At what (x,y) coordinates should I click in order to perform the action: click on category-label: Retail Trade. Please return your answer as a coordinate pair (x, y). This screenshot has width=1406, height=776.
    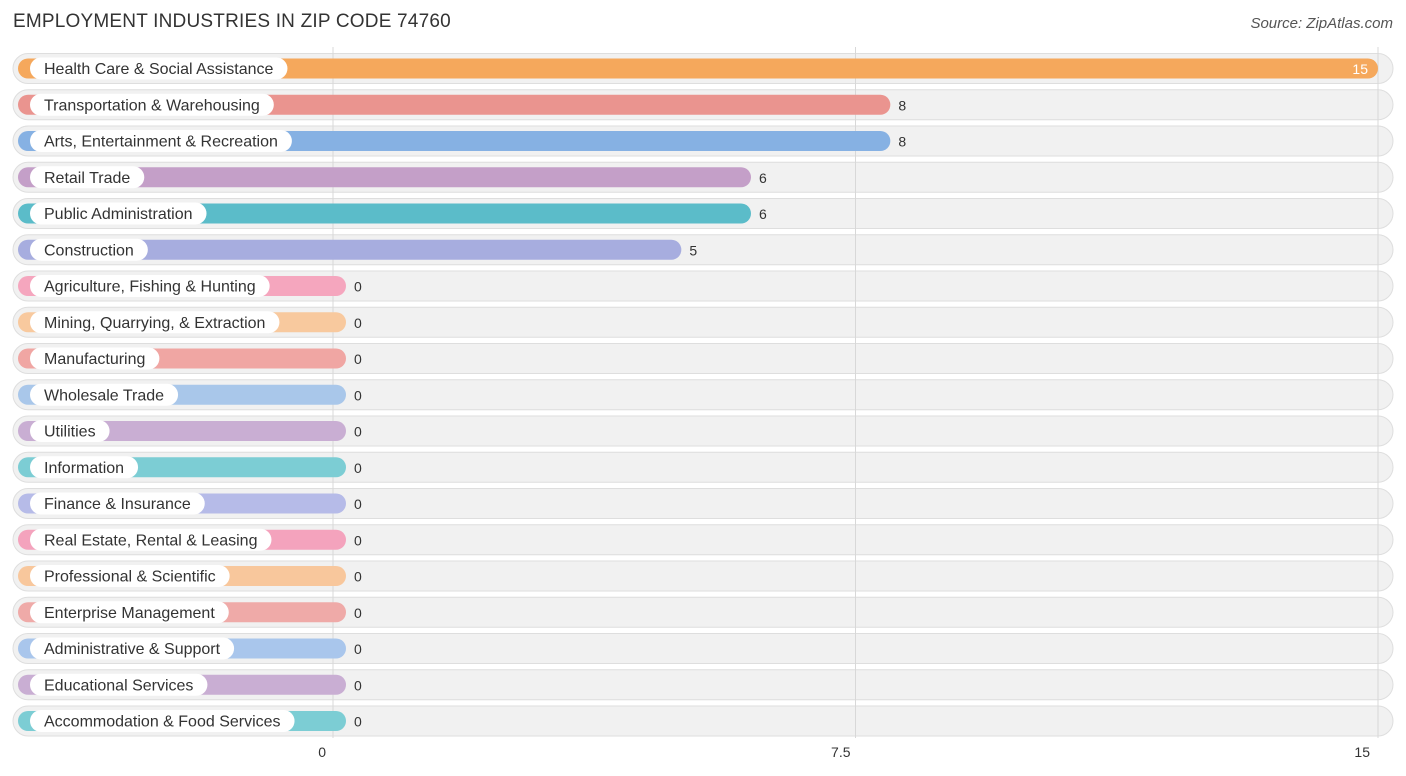
    Looking at the image, I should click on (87, 178).